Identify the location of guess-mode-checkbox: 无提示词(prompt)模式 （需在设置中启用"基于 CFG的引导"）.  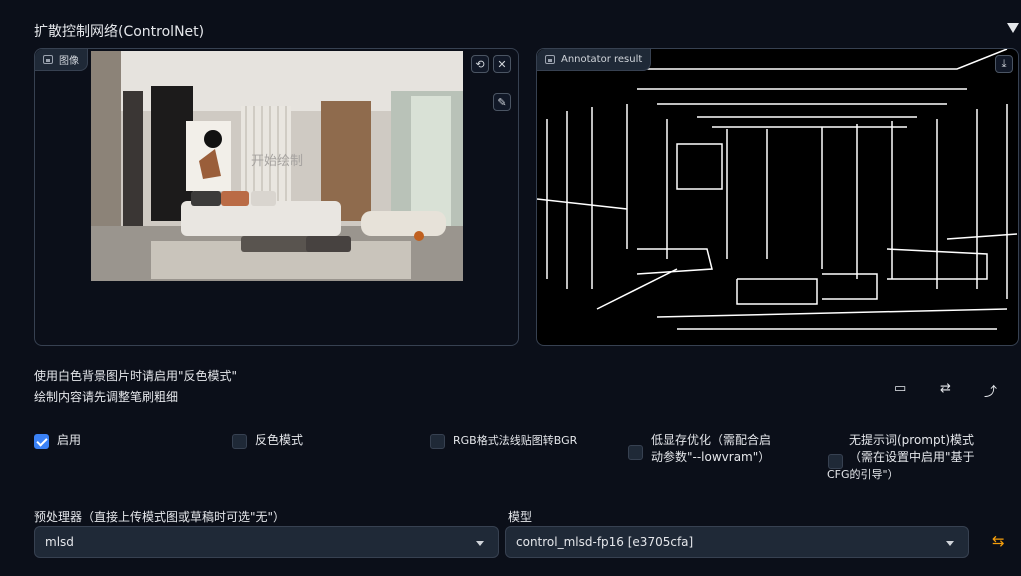
(901, 457).